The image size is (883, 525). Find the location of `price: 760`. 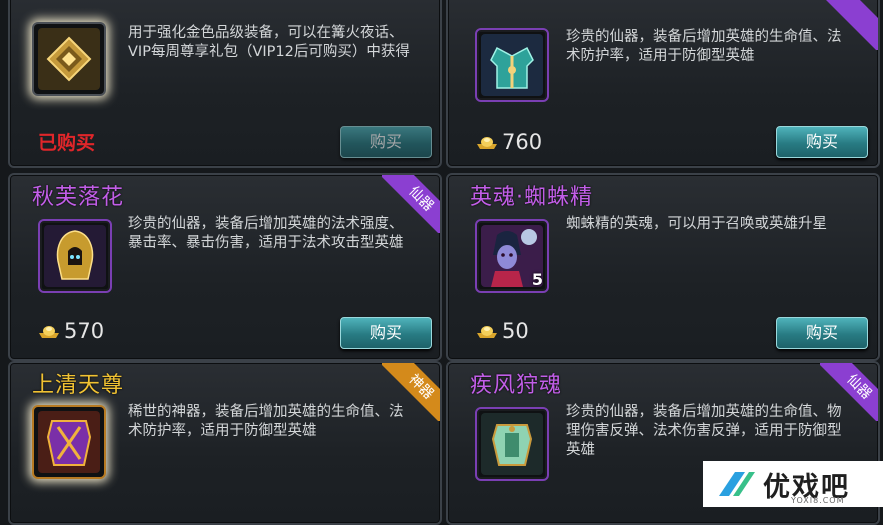

price: 760 is located at coordinates (509, 142).